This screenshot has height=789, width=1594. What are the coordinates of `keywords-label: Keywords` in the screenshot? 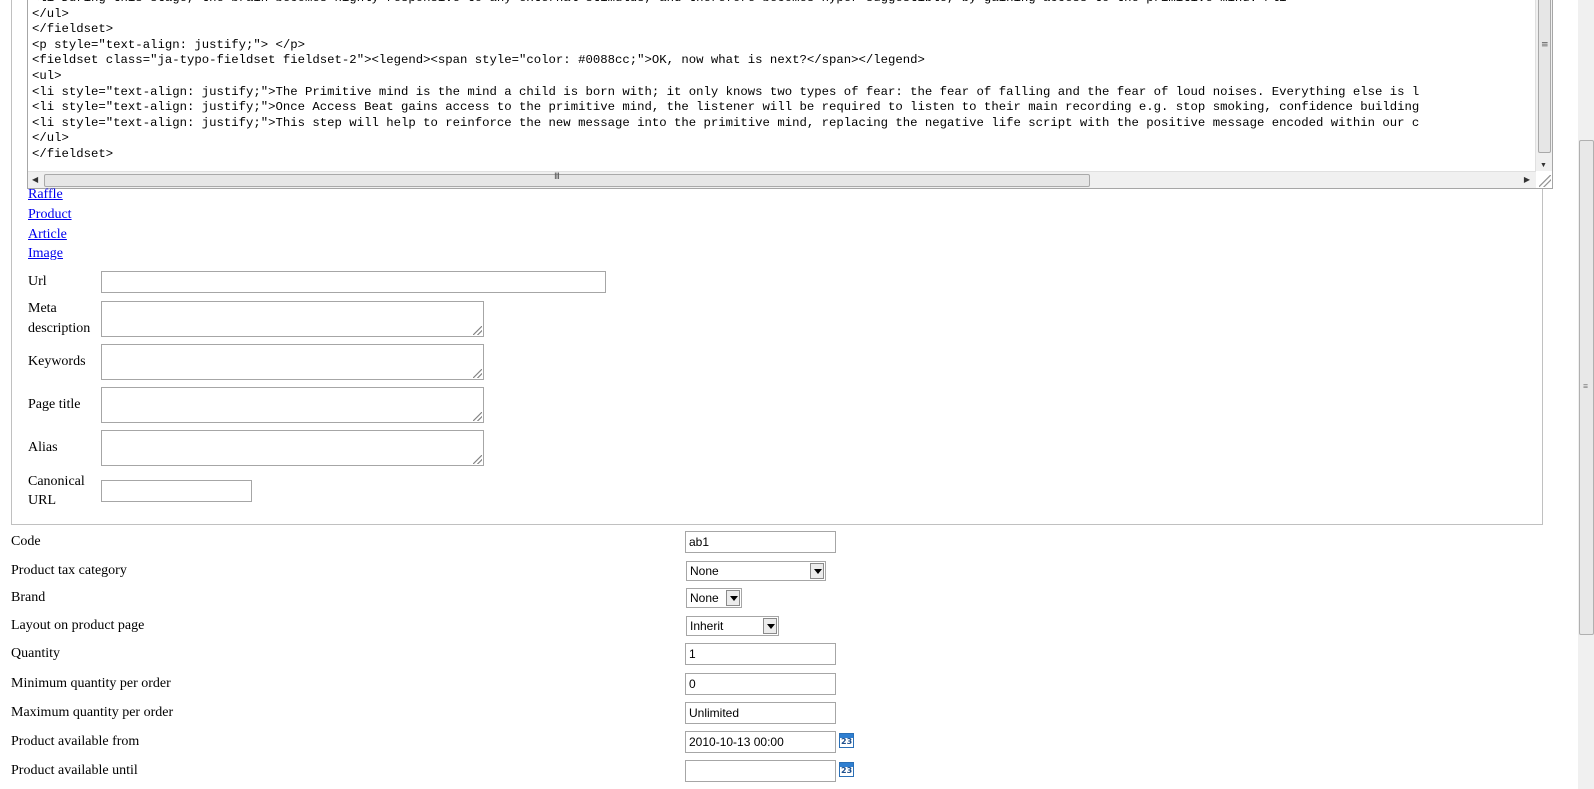 It's located at (57, 361).